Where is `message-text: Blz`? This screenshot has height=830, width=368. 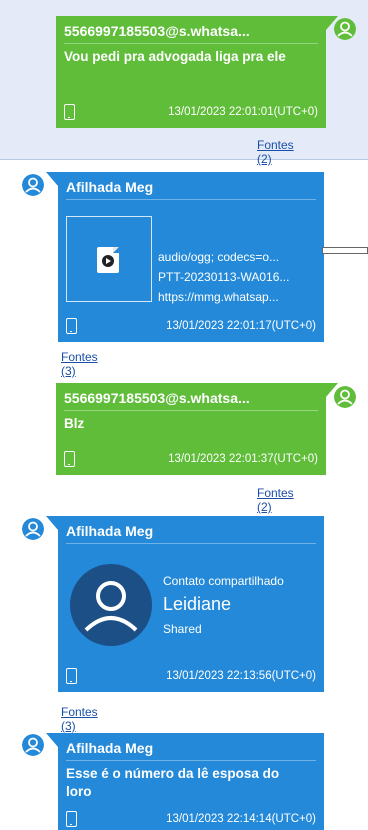 message-text: Blz is located at coordinates (74, 423).